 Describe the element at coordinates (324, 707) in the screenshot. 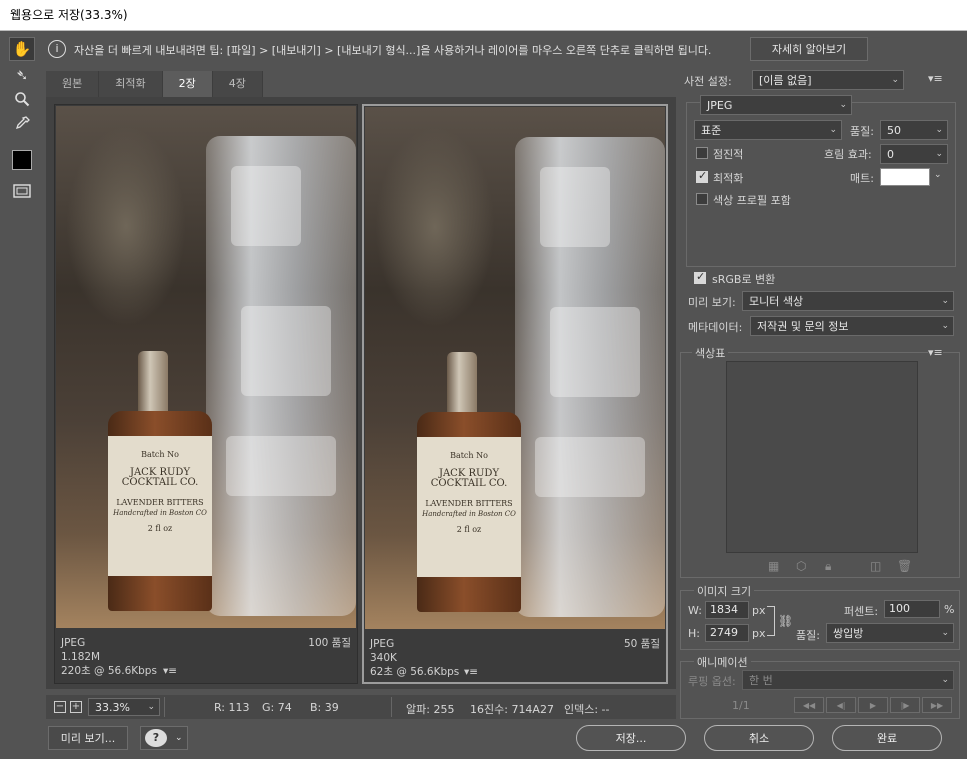

I see `status-b: B: 39` at that location.